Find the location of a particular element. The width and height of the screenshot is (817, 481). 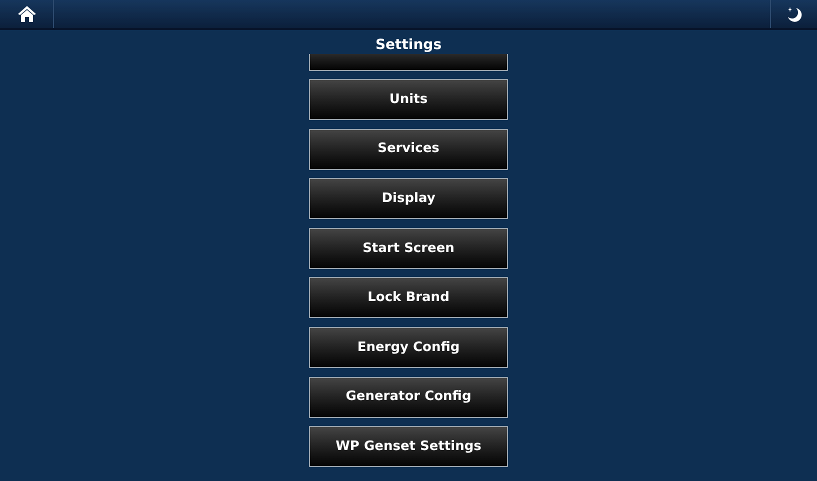

menu-button: Lock Brand is located at coordinates (408, 297).